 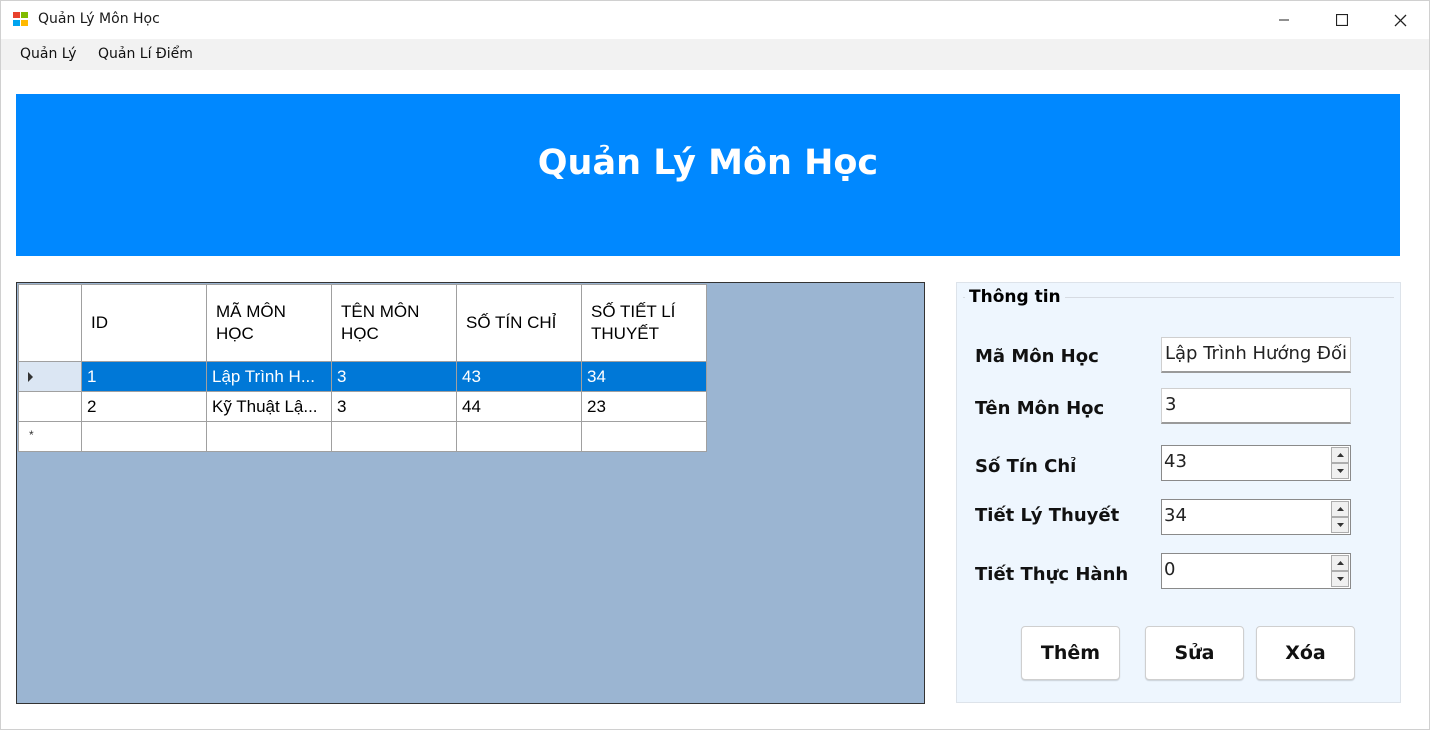 I want to click on column-header-ma-mon-hoc: MÃ MÔN HỌC, so click(x=269, y=323).